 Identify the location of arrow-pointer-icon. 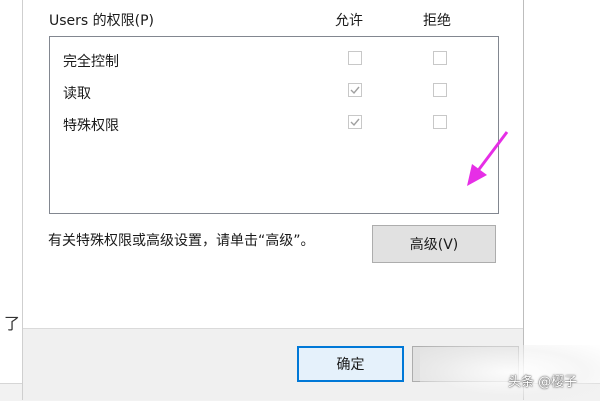
(488, 158).